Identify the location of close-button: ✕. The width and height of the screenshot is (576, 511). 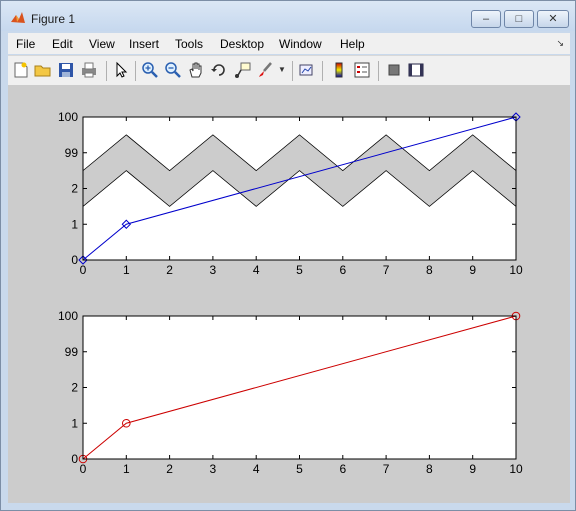
(553, 19).